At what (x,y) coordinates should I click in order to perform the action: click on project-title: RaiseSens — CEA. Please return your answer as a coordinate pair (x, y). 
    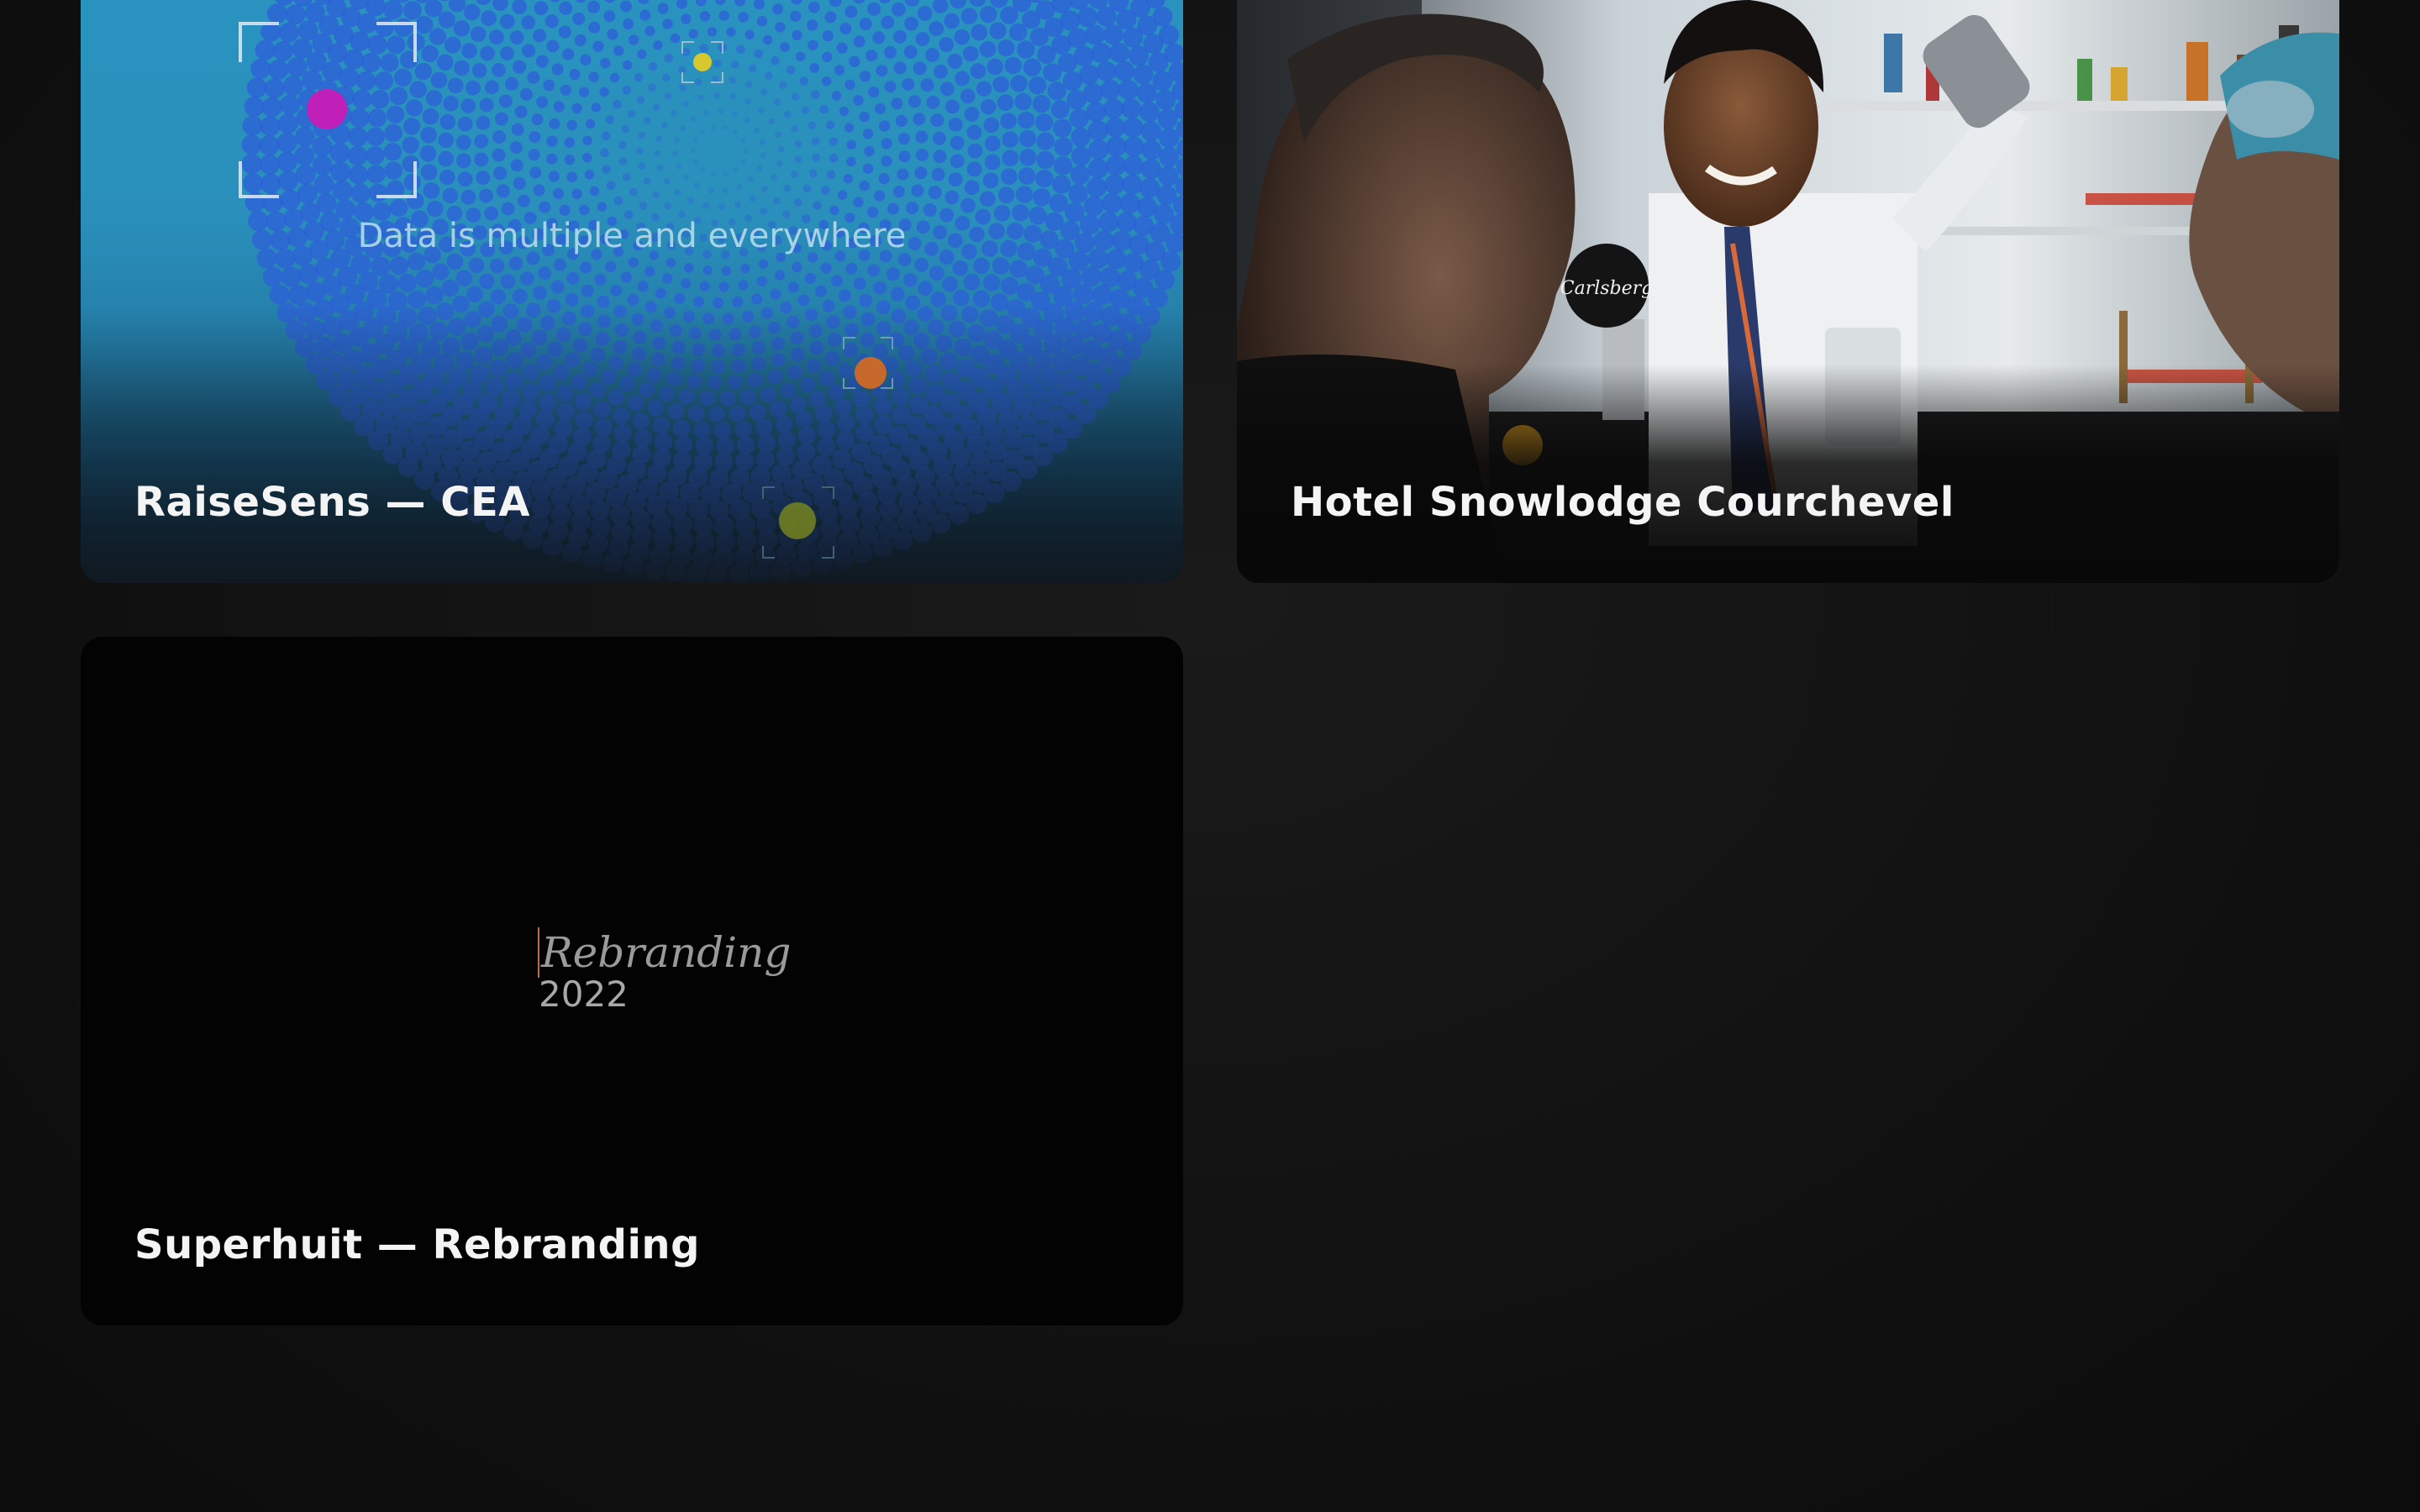
    Looking at the image, I should click on (332, 502).